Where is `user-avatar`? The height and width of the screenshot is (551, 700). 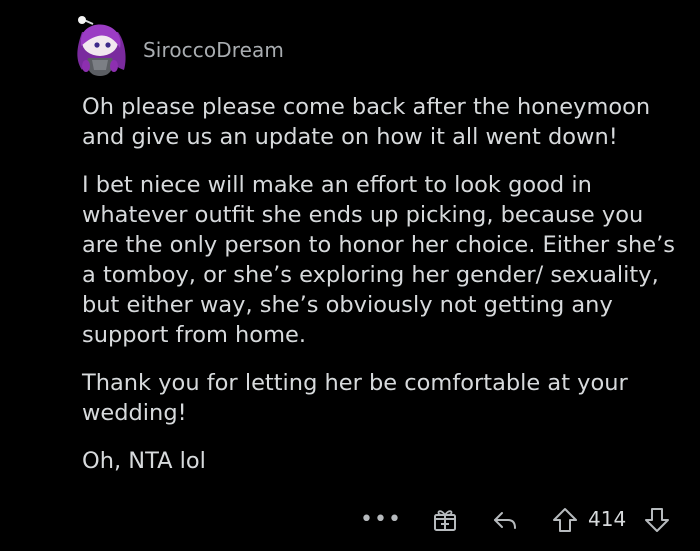 user-avatar is located at coordinates (99, 46).